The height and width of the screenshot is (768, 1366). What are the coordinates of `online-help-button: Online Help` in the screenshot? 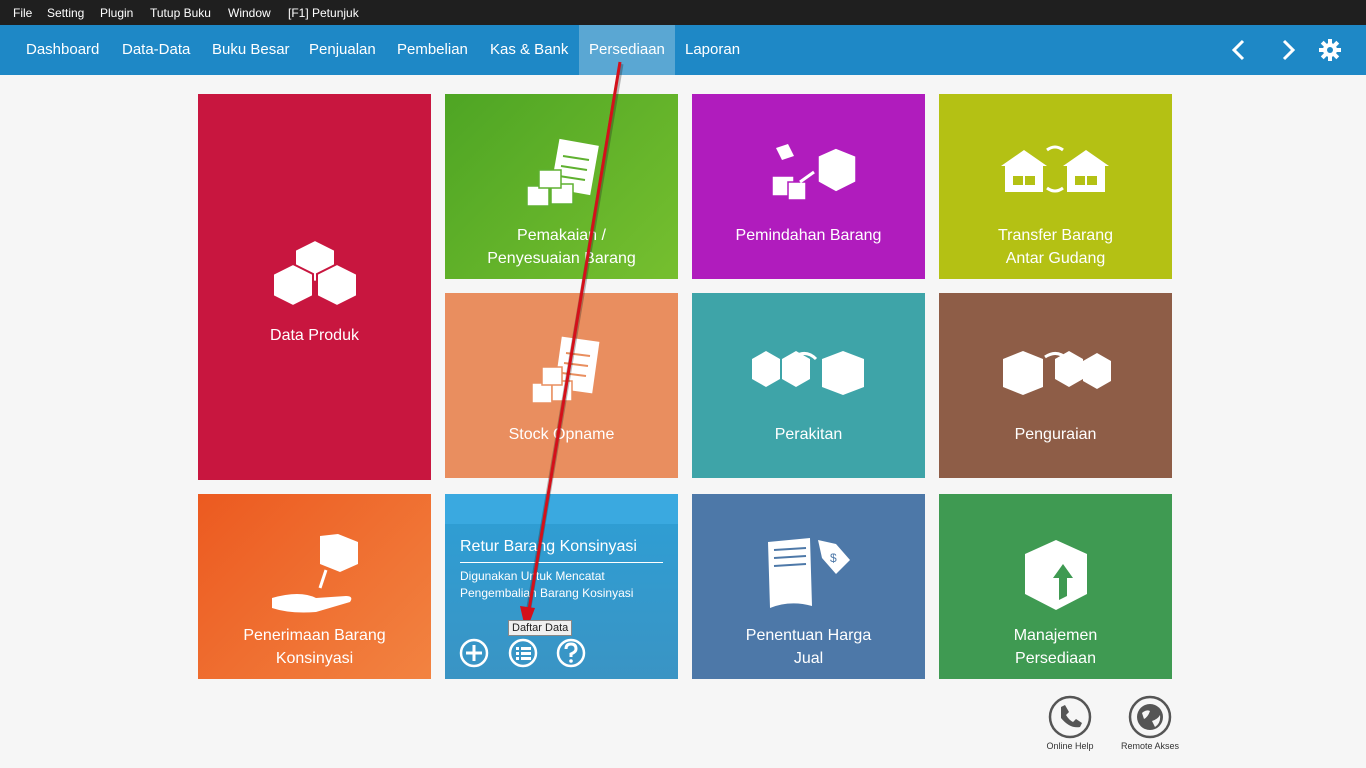 It's located at (1070, 723).